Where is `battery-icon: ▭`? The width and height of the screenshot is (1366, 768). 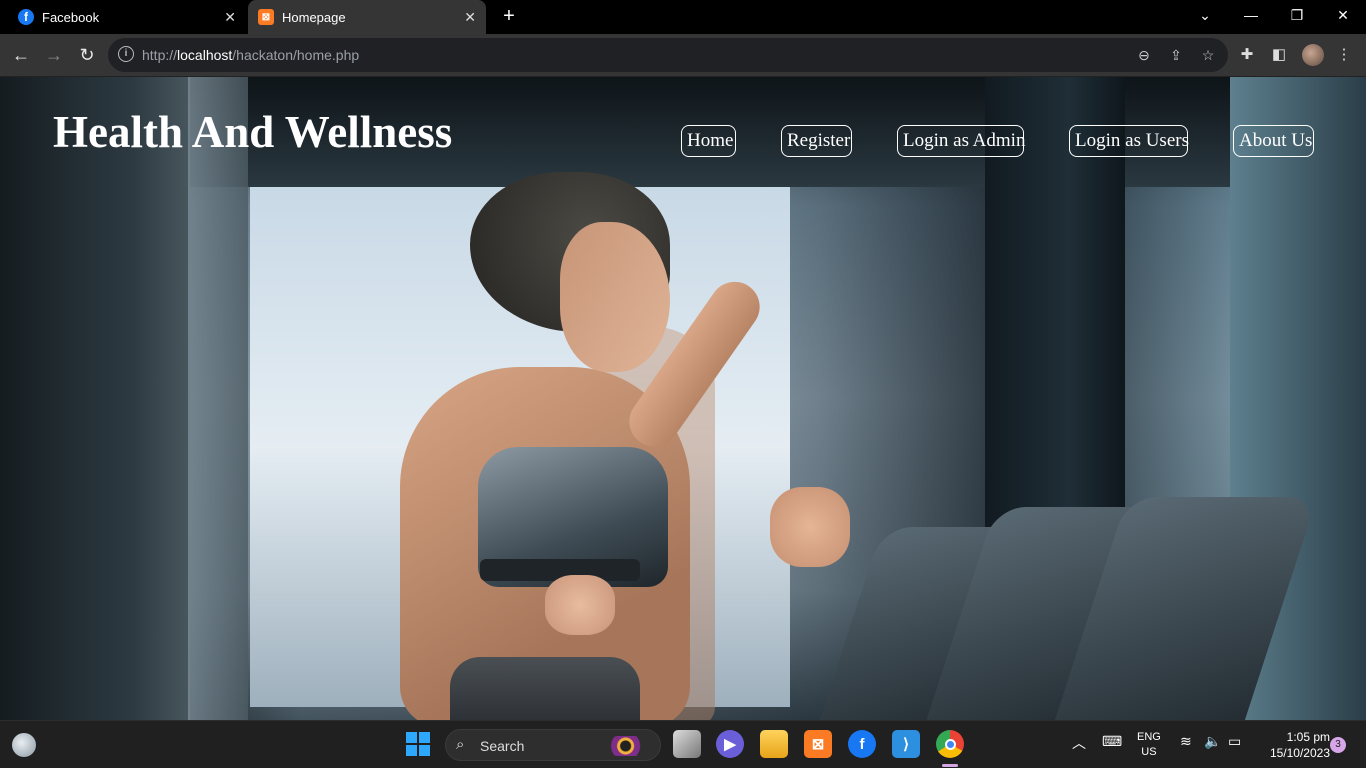
battery-icon: ▭ is located at coordinates (1234, 741).